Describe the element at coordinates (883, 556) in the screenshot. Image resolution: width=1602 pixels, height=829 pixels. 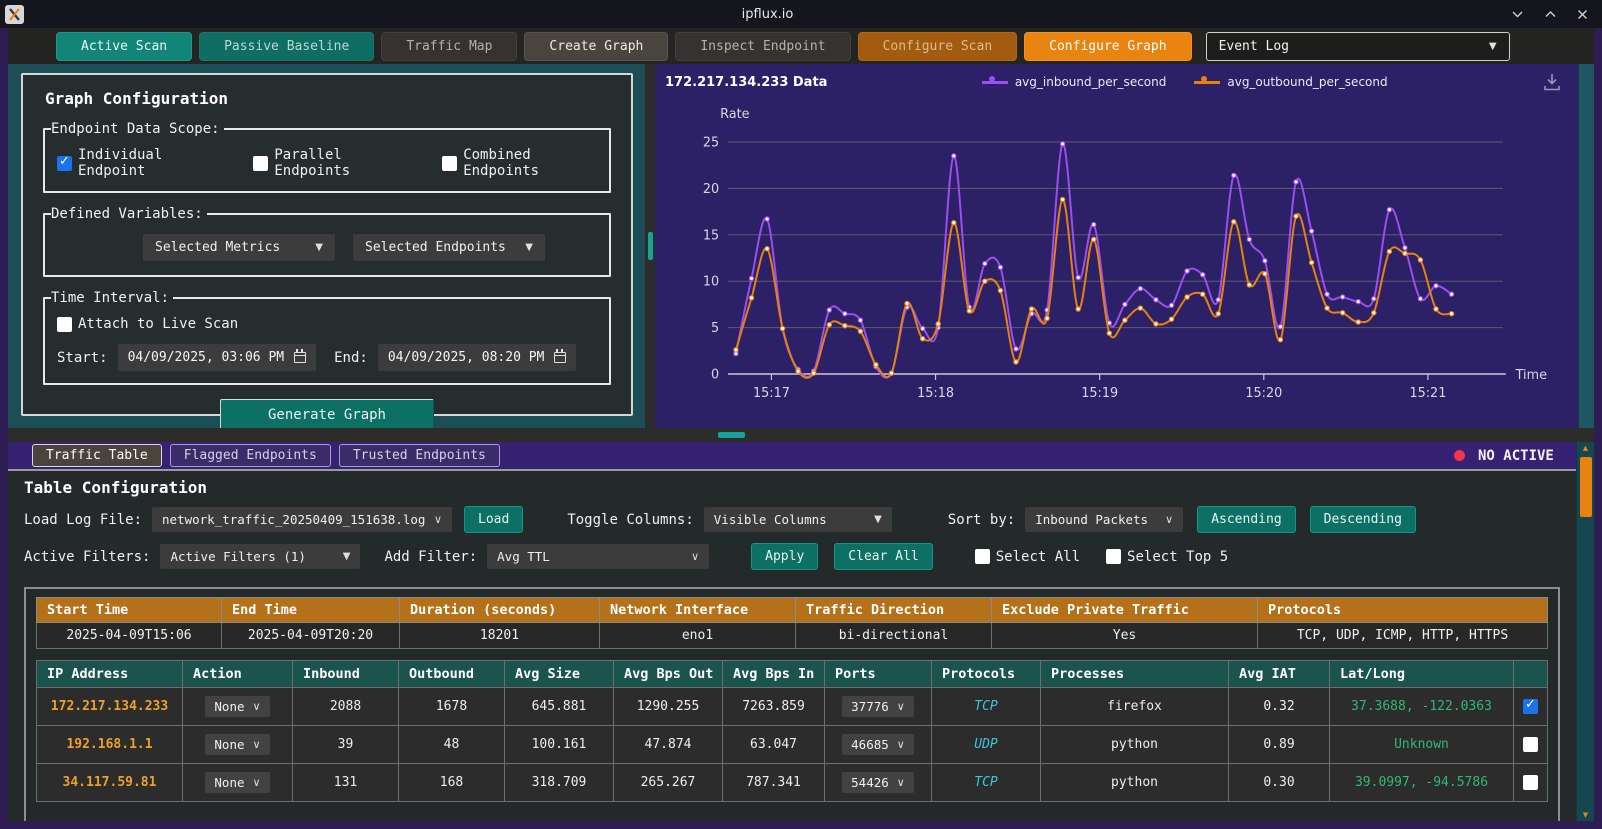
I see `clear-all-button: Clear All` at that location.